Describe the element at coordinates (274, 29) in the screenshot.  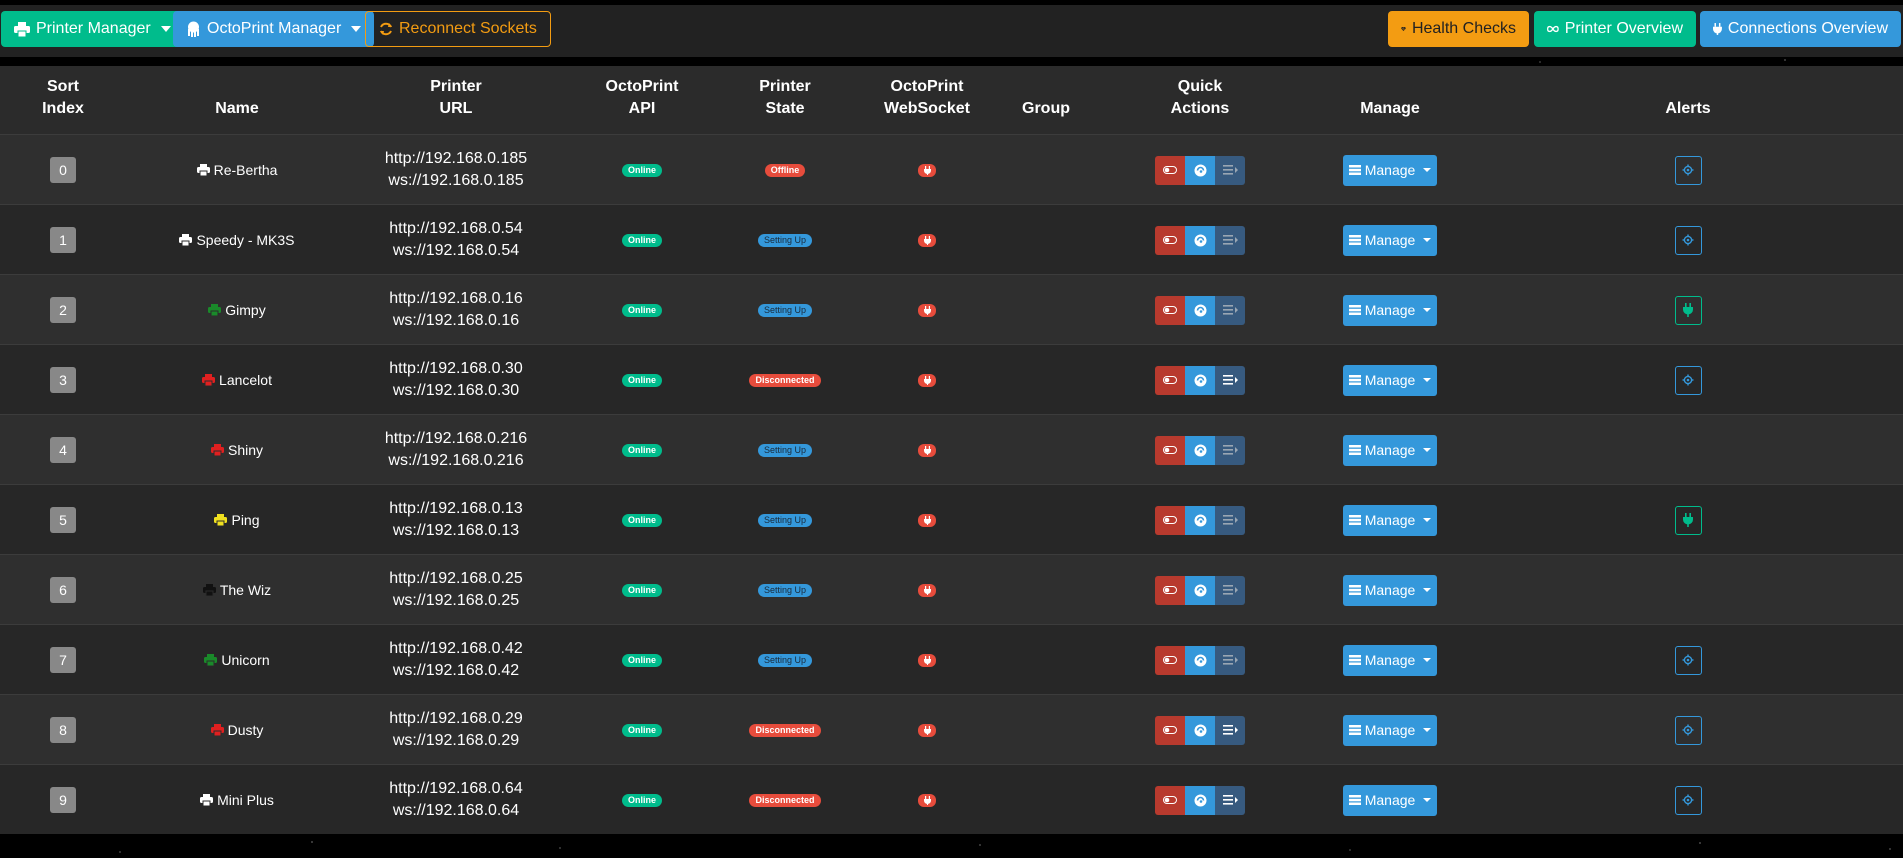
I see `octoprint-manager-dropdown: OctoPrint Manager` at that location.